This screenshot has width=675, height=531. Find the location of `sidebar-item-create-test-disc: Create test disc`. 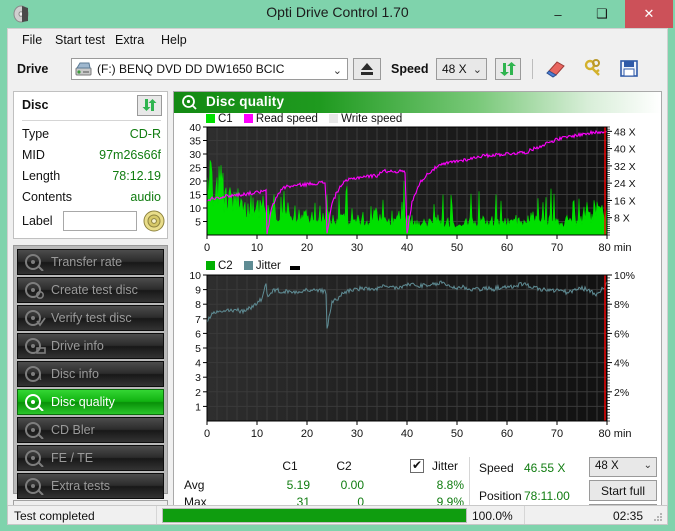

sidebar-item-create-test-disc: Create test disc is located at coordinates (90, 290).